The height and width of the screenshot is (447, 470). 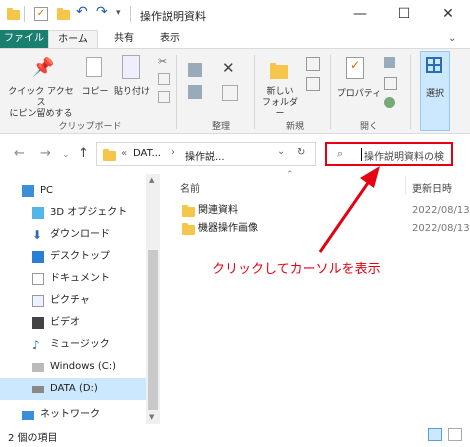 I want to click on address-overflow: «, so click(x=124, y=153).